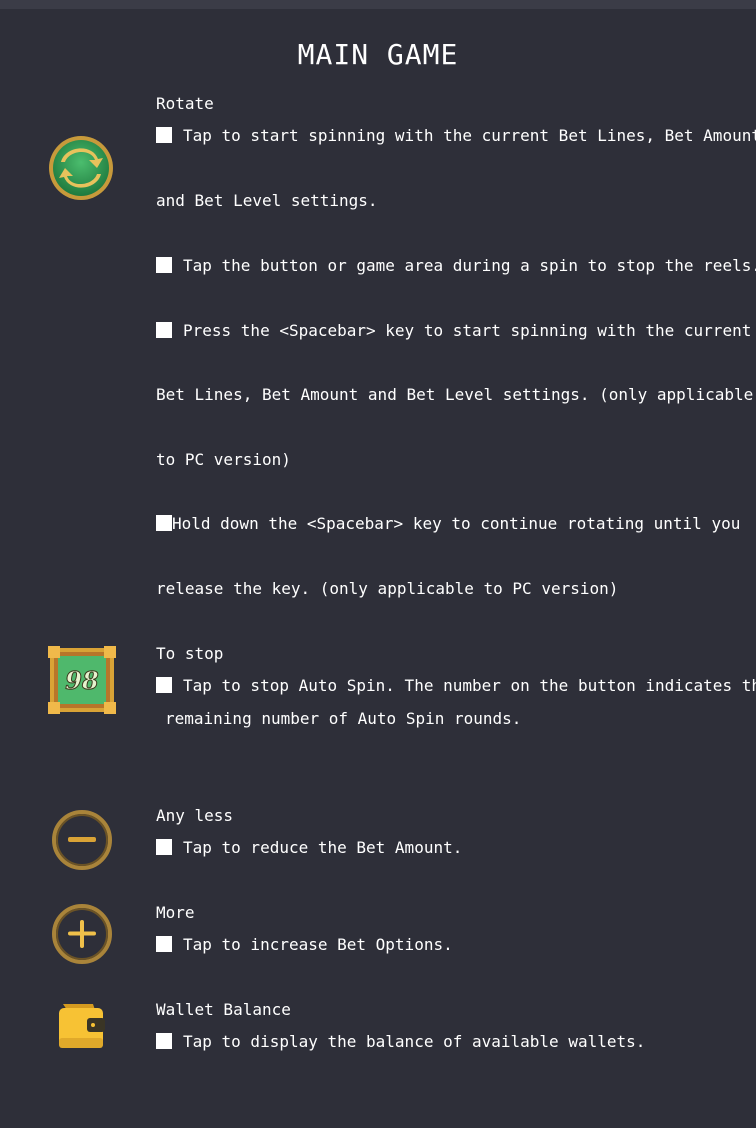 Image resolution: width=756 pixels, height=1128 pixels. Describe the element at coordinates (195, 815) in the screenshot. I see `less-heading: Any less` at that location.